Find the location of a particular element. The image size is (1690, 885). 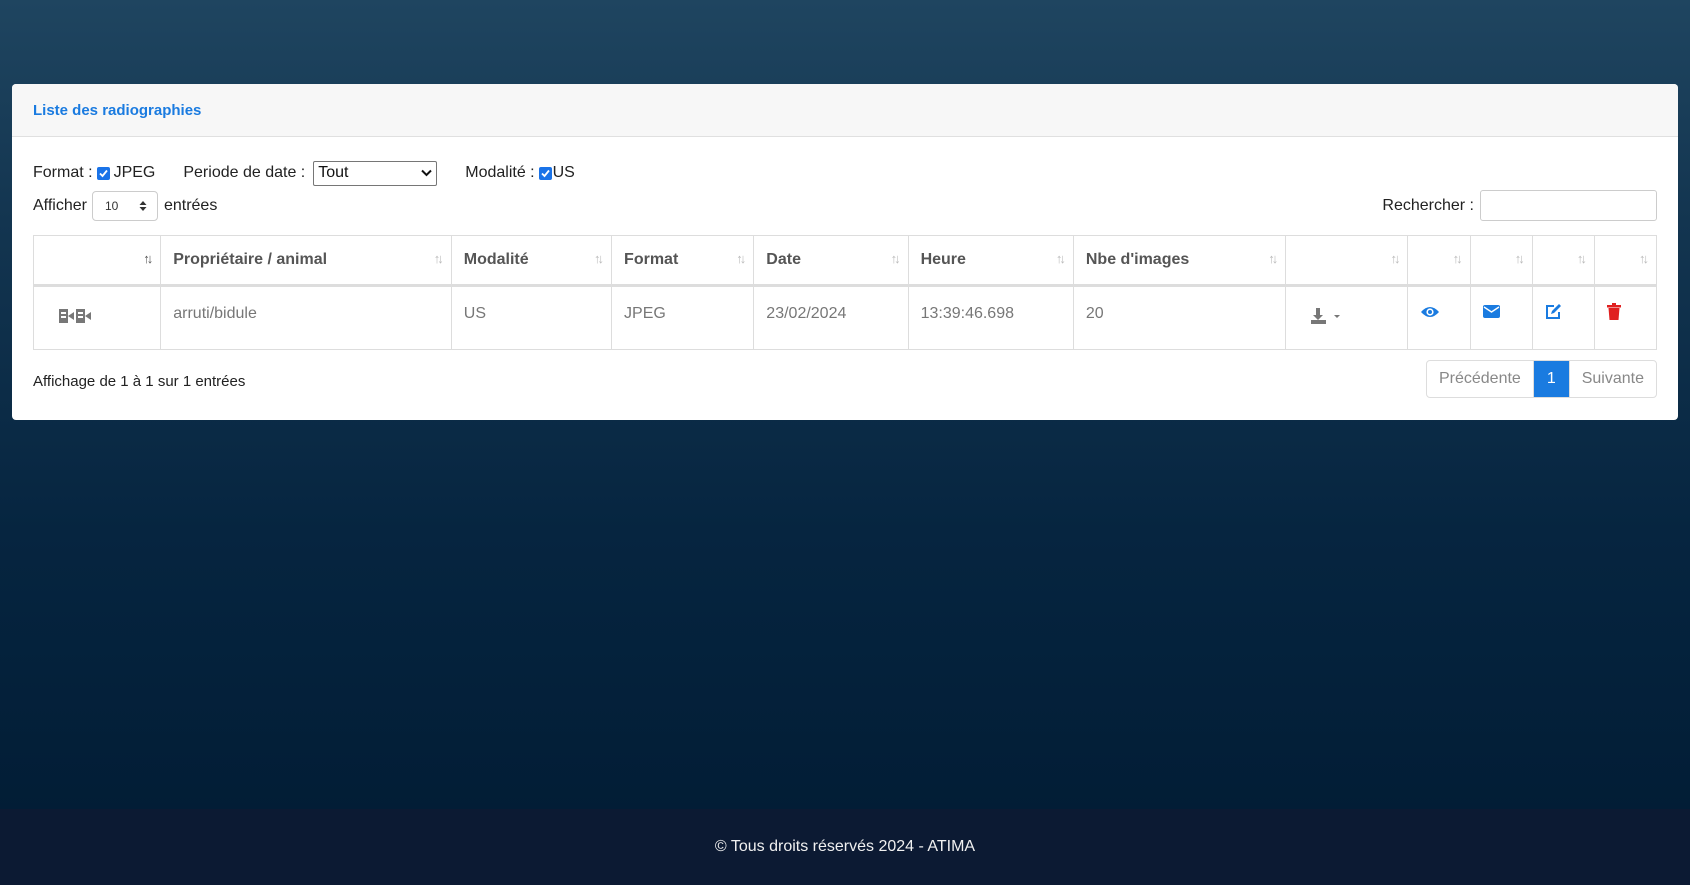

column-header-edit: ↑↓ is located at coordinates (1563, 261).